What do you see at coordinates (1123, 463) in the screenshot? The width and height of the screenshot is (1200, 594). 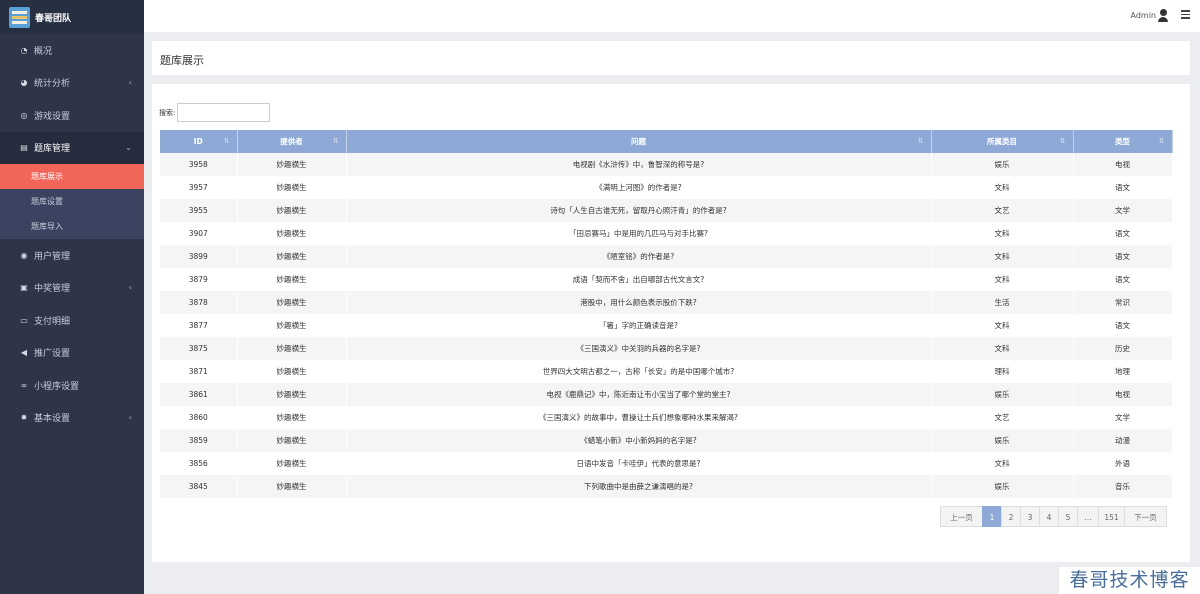 I see `table-cell: 外语` at bounding box center [1123, 463].